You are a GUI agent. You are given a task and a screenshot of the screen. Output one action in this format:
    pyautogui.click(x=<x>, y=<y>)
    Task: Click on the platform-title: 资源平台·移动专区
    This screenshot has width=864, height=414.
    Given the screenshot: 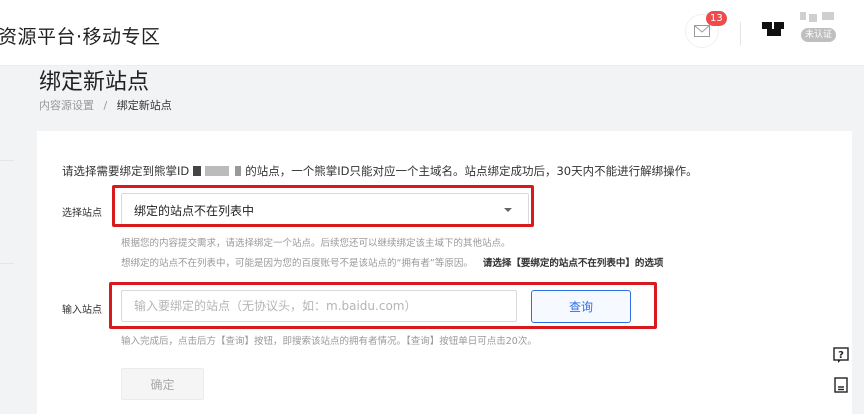 What is the action you would take?
    pyautogui.click(x=80, y=37)
    